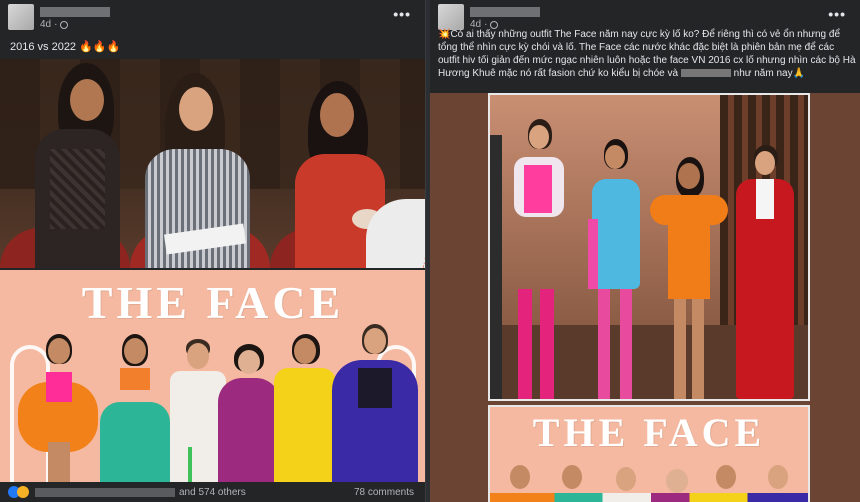 The height and width of the screenshot is (502, 860). I want to click on post-time: 4d, so click(45, 24).